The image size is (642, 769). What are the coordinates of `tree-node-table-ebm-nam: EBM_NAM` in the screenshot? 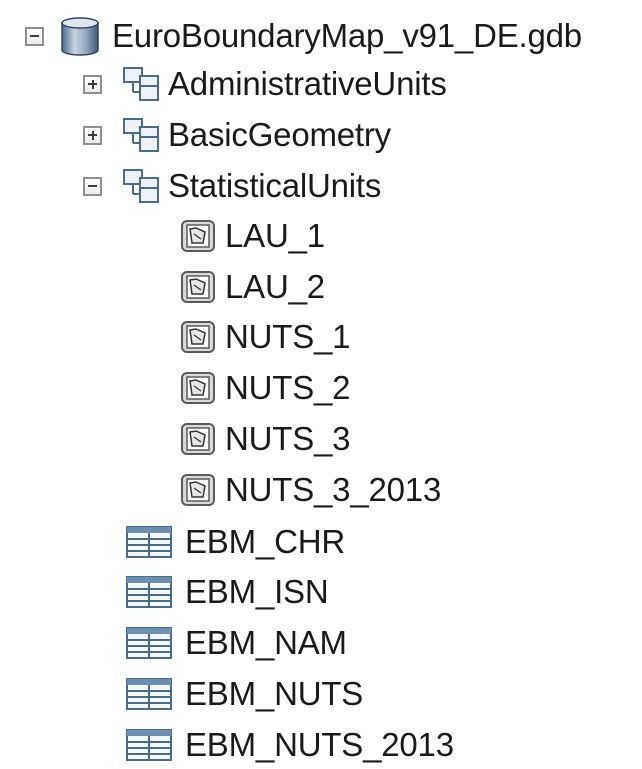 It's located at (321, 643).